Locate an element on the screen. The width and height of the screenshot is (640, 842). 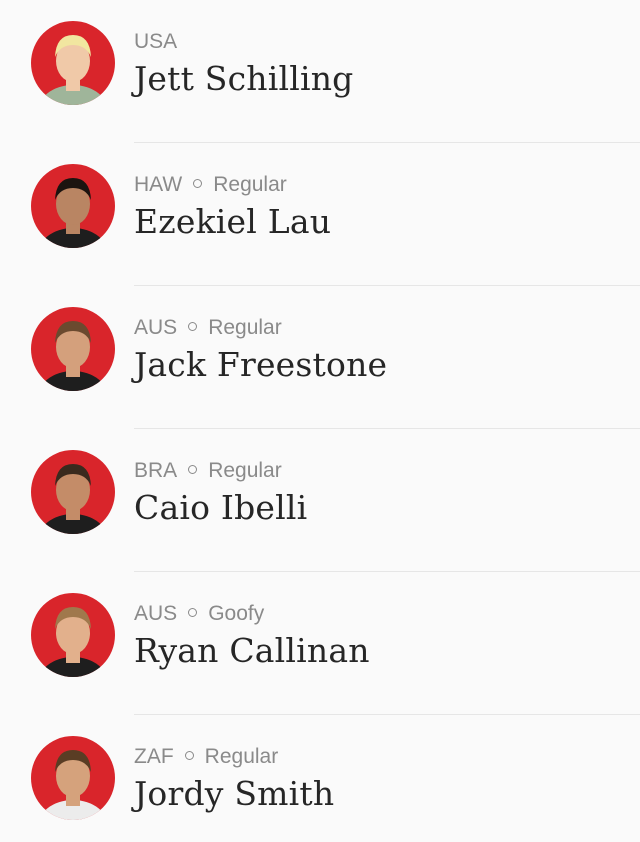
surfer-name: Ezekiel Lau is located at coordinates (233, 221).